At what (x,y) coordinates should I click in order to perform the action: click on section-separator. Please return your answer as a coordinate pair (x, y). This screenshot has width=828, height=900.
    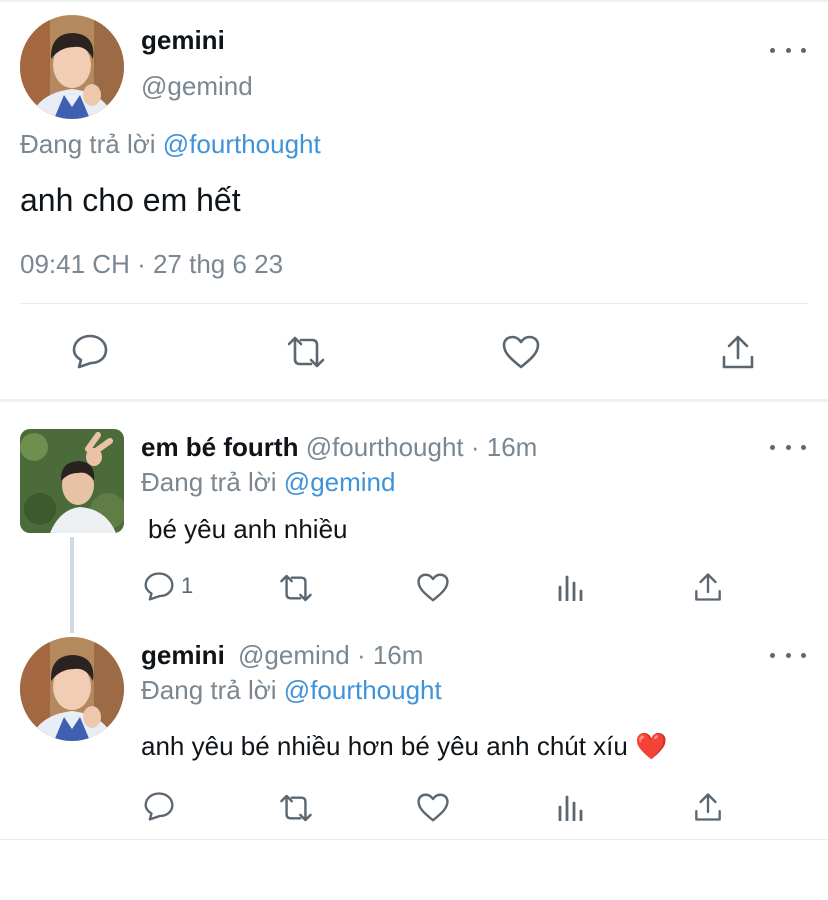
    Looking at the image, I should click on (414, 400).